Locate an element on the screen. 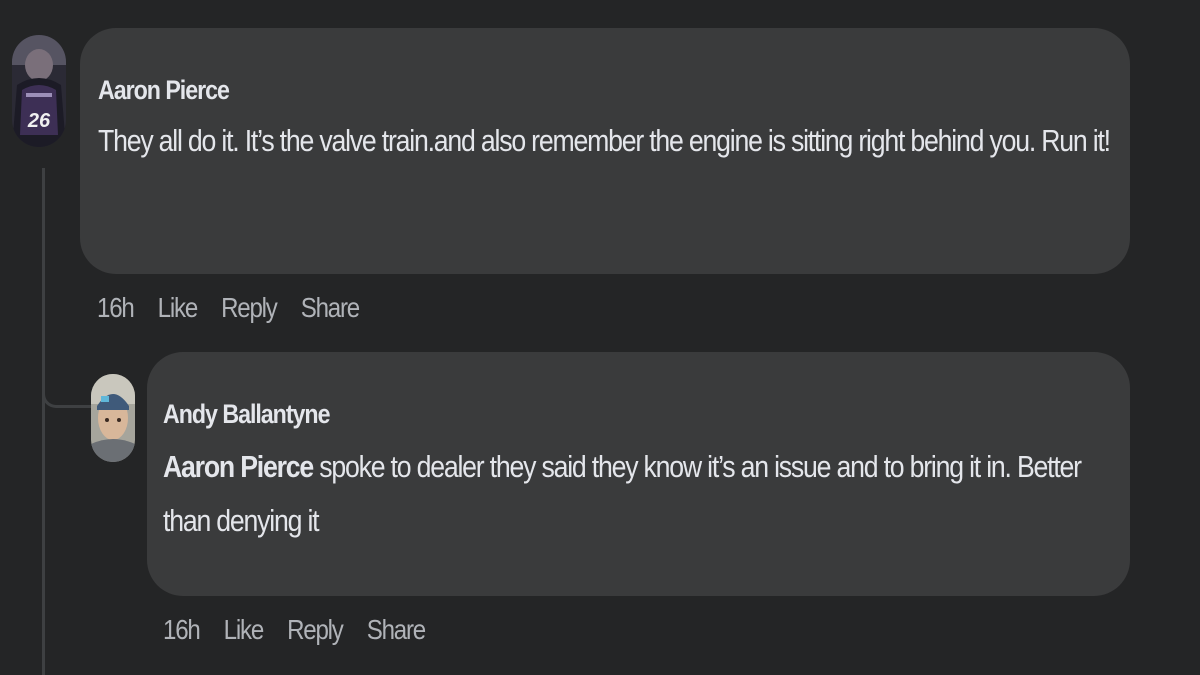 The image size is (1200, 675). avatar: 26 is located at coordinates (39, 91).